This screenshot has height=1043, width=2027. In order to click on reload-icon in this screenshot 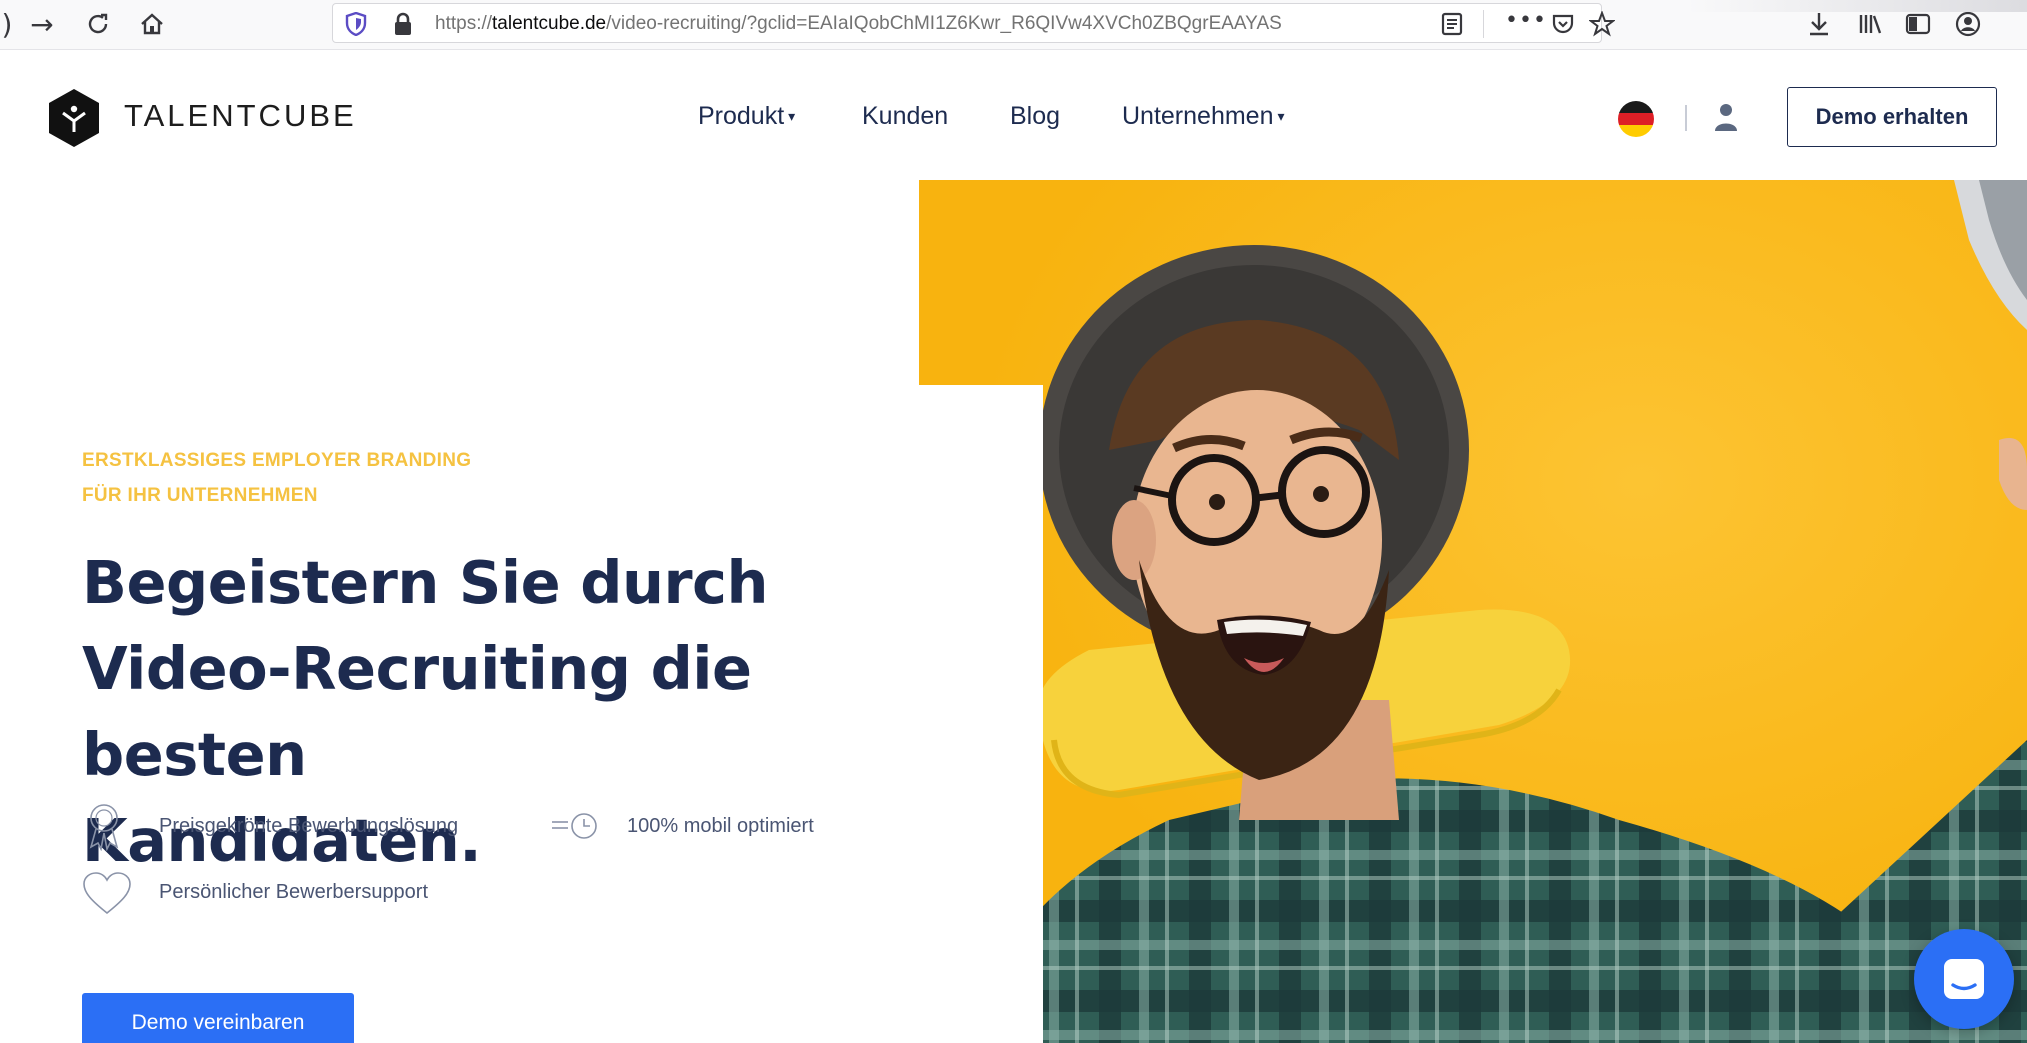, I will do `click(98, 24)`.